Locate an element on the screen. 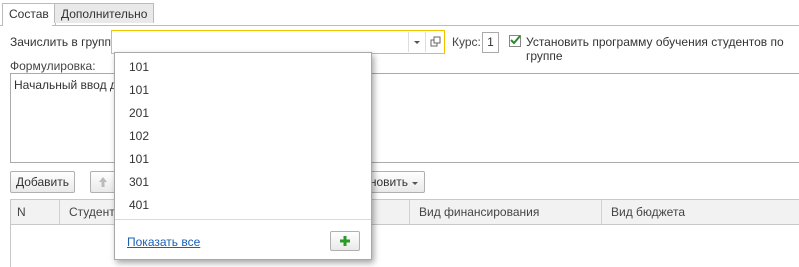 The width and height of the screenshot is (799, 267). program-checkbox is located at coordinates (515, 41).